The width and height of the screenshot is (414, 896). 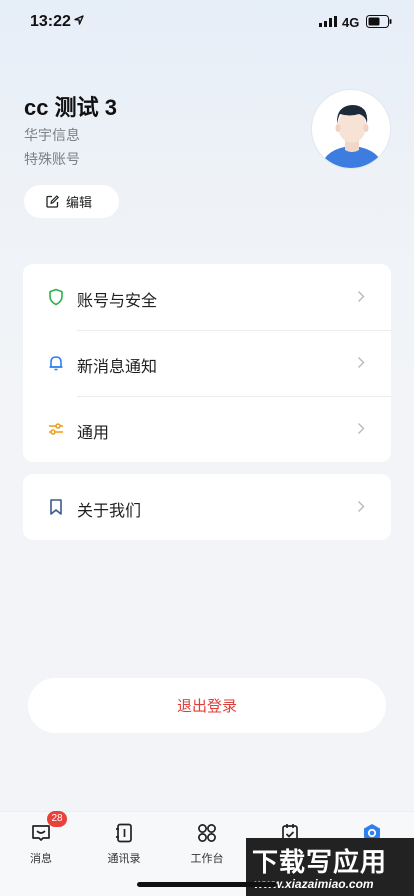 What do you see at coordinates (124, 833) in the screenshot?
I see `address-book-icon` at bounding box center [124, 833].